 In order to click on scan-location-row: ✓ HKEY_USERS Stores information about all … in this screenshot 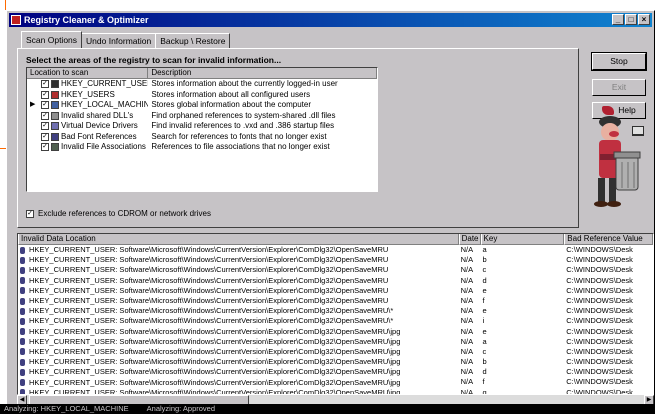, I will do `click(202, 95)`.